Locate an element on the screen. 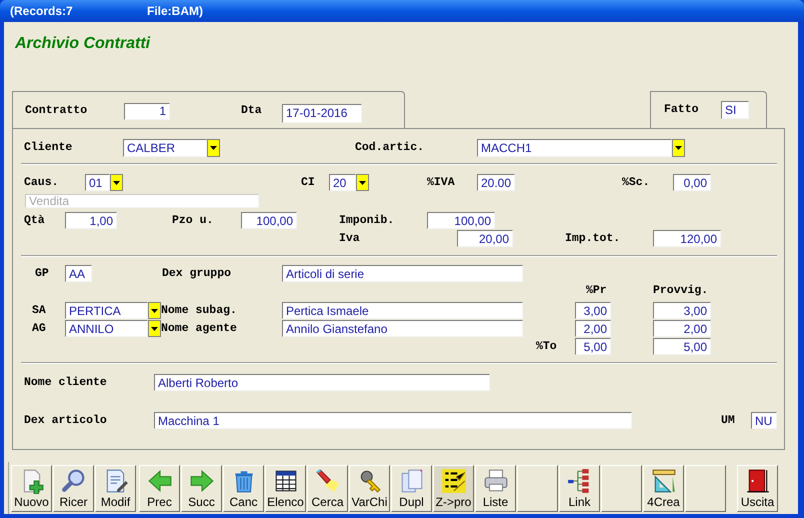 The height and width of the screenshot is (518, 804). field-label: CI is located at coordinates (308, 182).